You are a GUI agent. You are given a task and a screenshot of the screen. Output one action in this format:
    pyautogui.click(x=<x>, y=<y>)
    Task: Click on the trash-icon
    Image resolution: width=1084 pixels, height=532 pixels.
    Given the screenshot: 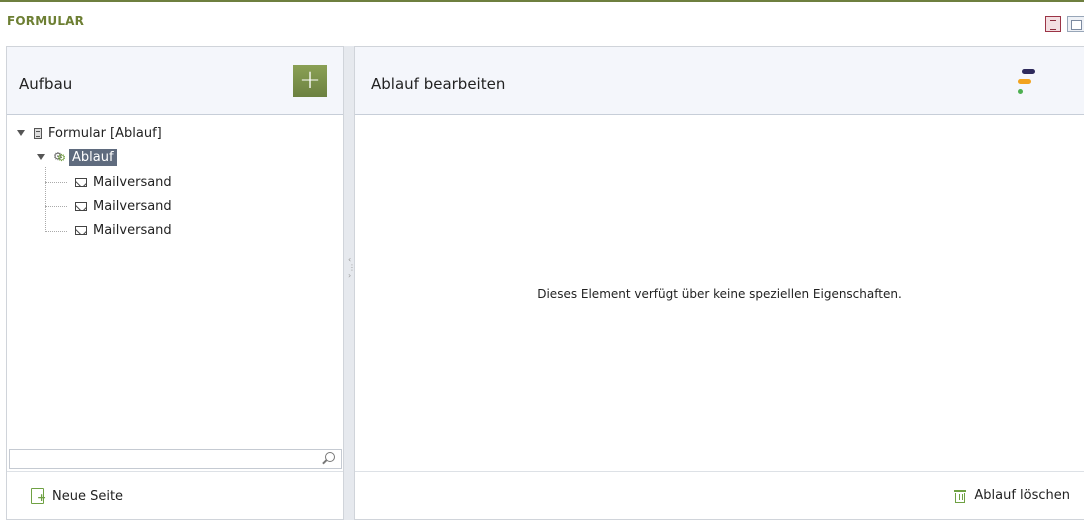 What is the action you would take?
    pyautogui.click(x=960, y=496)
    